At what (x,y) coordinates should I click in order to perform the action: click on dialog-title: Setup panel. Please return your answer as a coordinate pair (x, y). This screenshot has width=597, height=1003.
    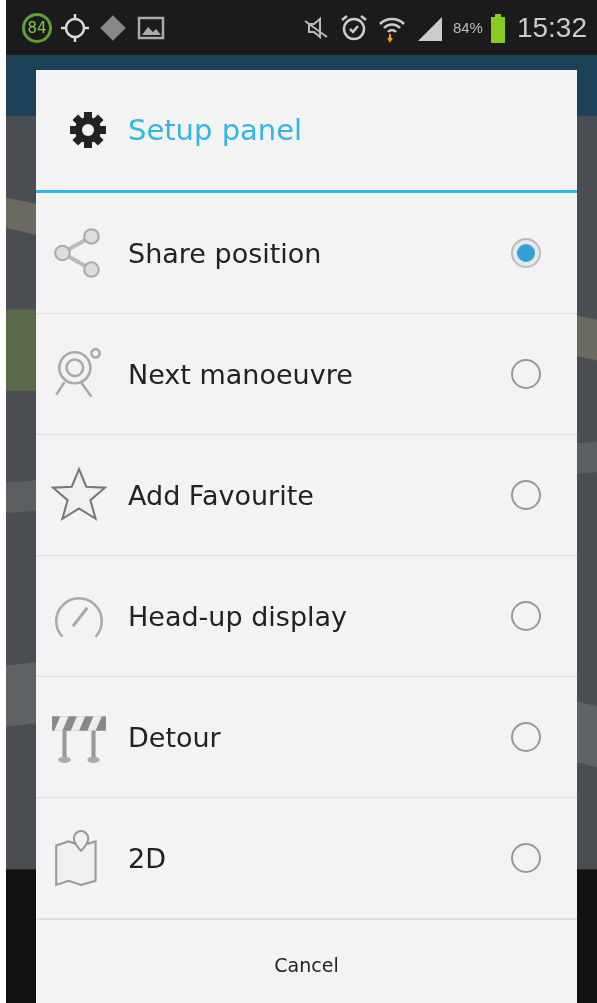
    Looking at the image, I should click on (215, 130).